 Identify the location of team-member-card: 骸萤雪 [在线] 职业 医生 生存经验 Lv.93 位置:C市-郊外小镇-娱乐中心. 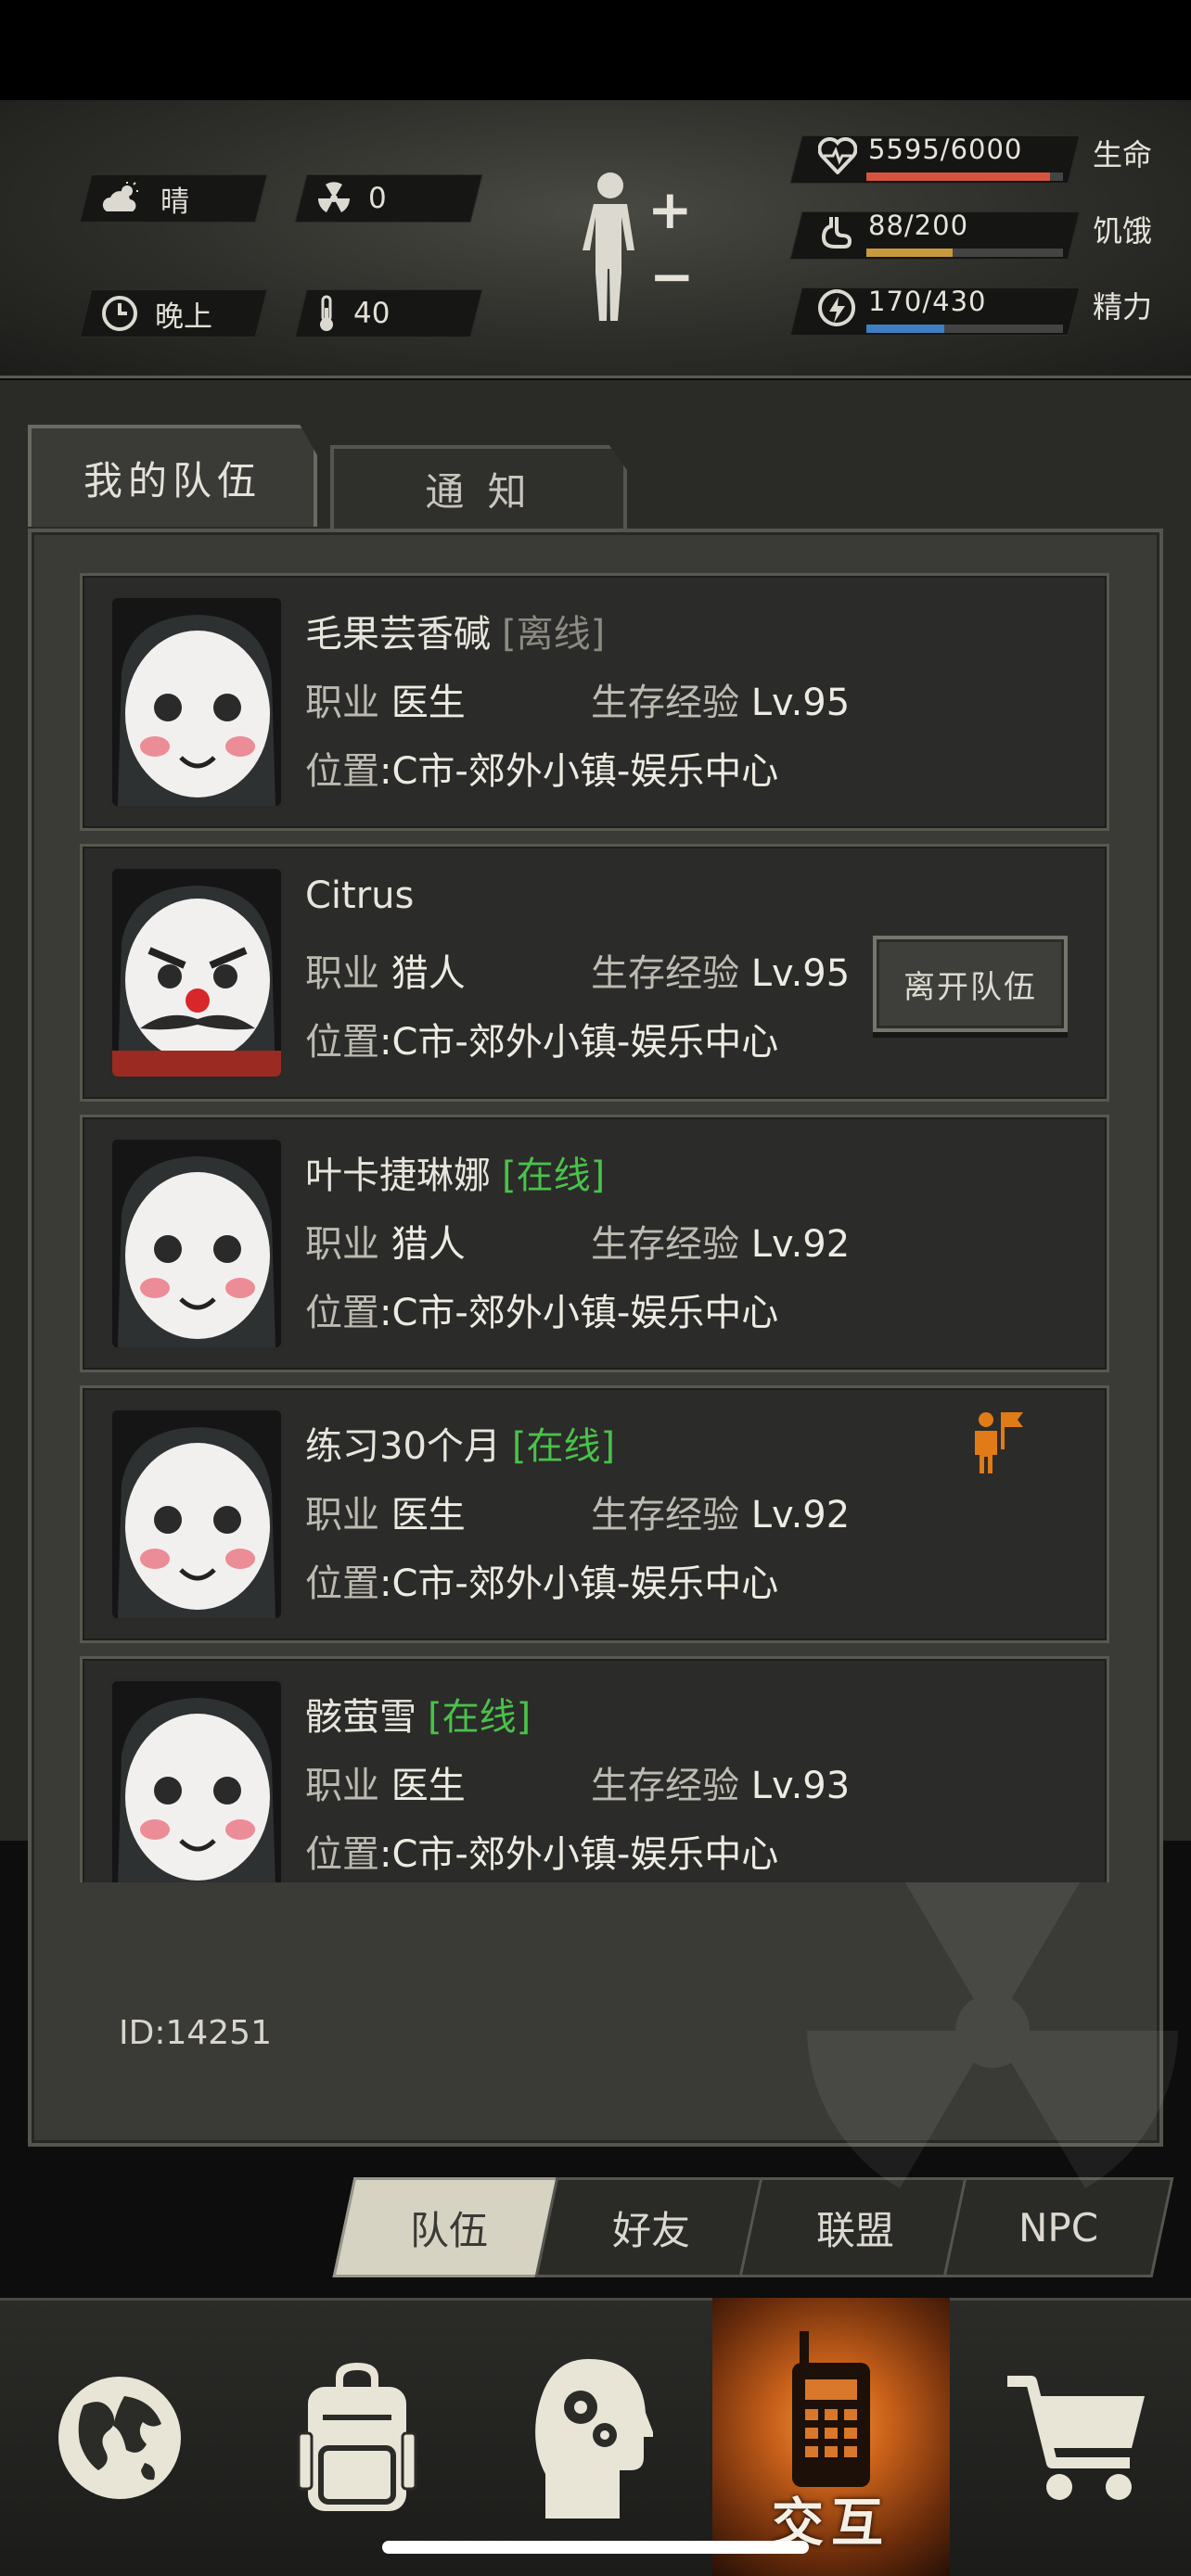
(594, 1769).